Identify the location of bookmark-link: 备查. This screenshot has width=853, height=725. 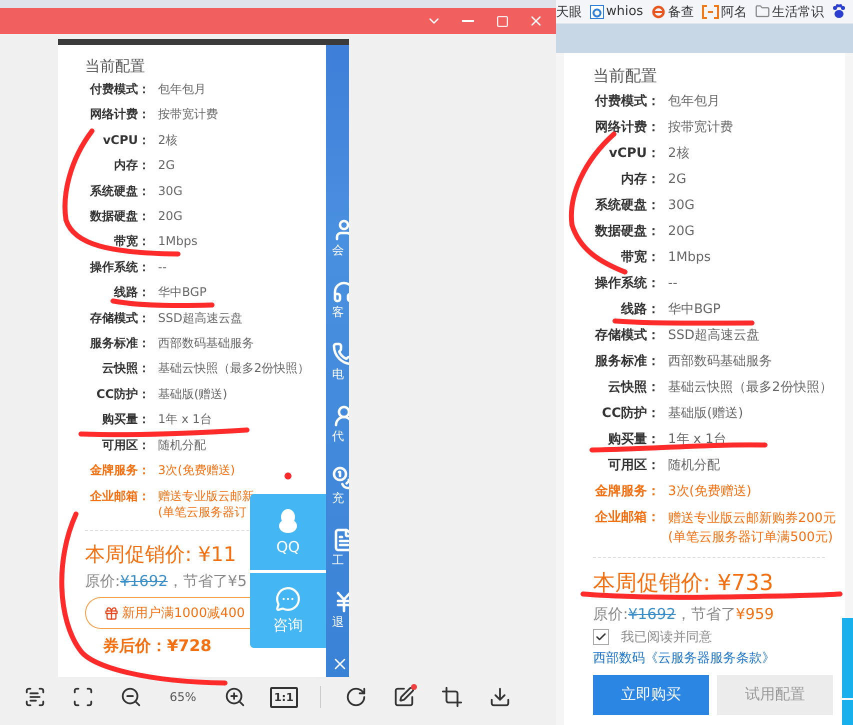
(672, 11).